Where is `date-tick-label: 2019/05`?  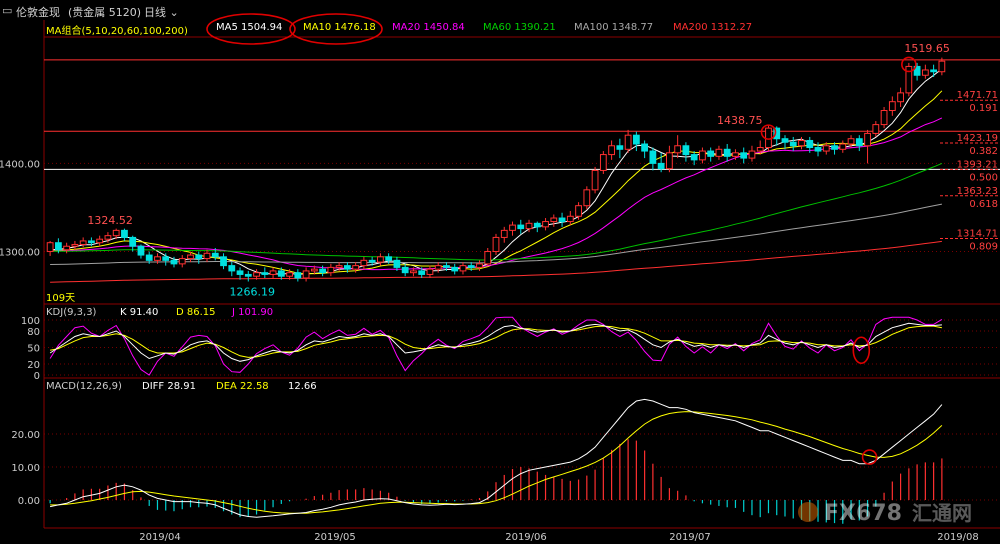
date-tick-label: 2019/05 is located at coordinates (335, 537).